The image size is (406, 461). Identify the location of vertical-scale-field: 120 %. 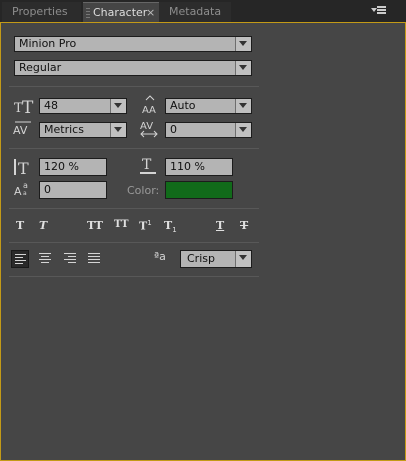
(73, 167).